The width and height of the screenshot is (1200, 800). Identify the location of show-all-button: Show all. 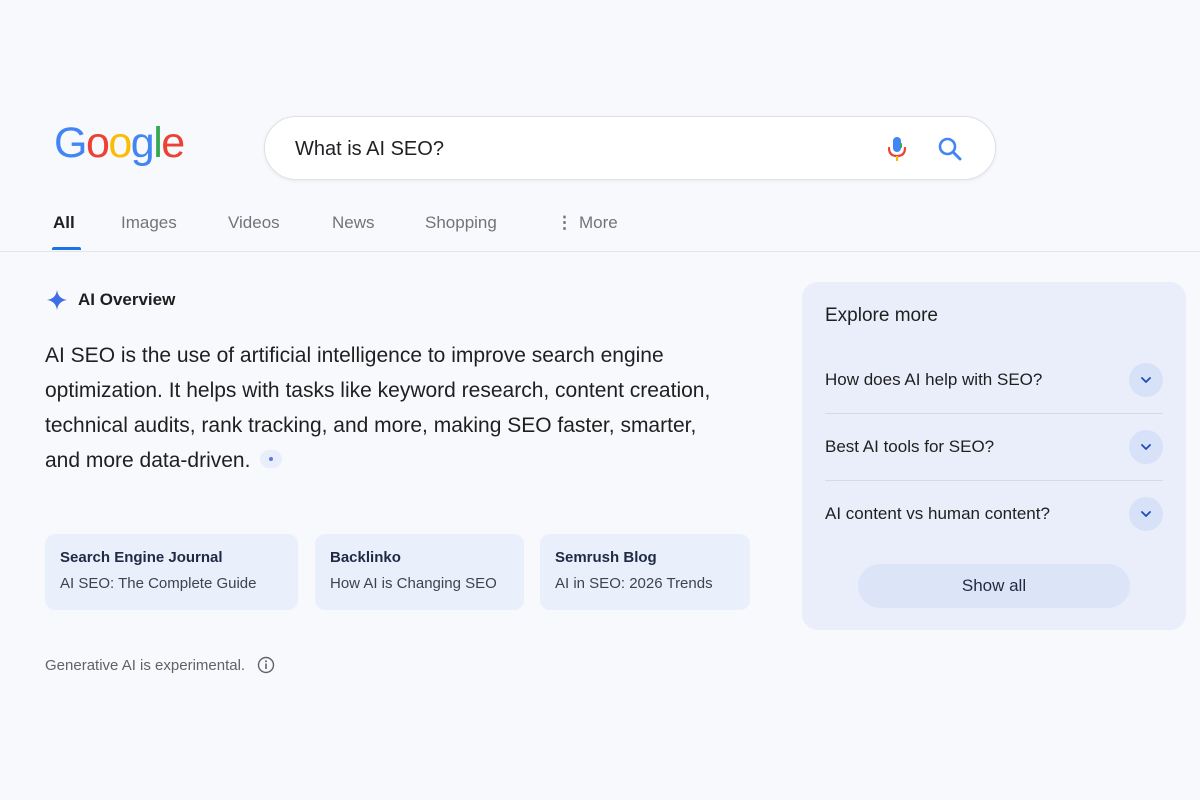
(994, 586).